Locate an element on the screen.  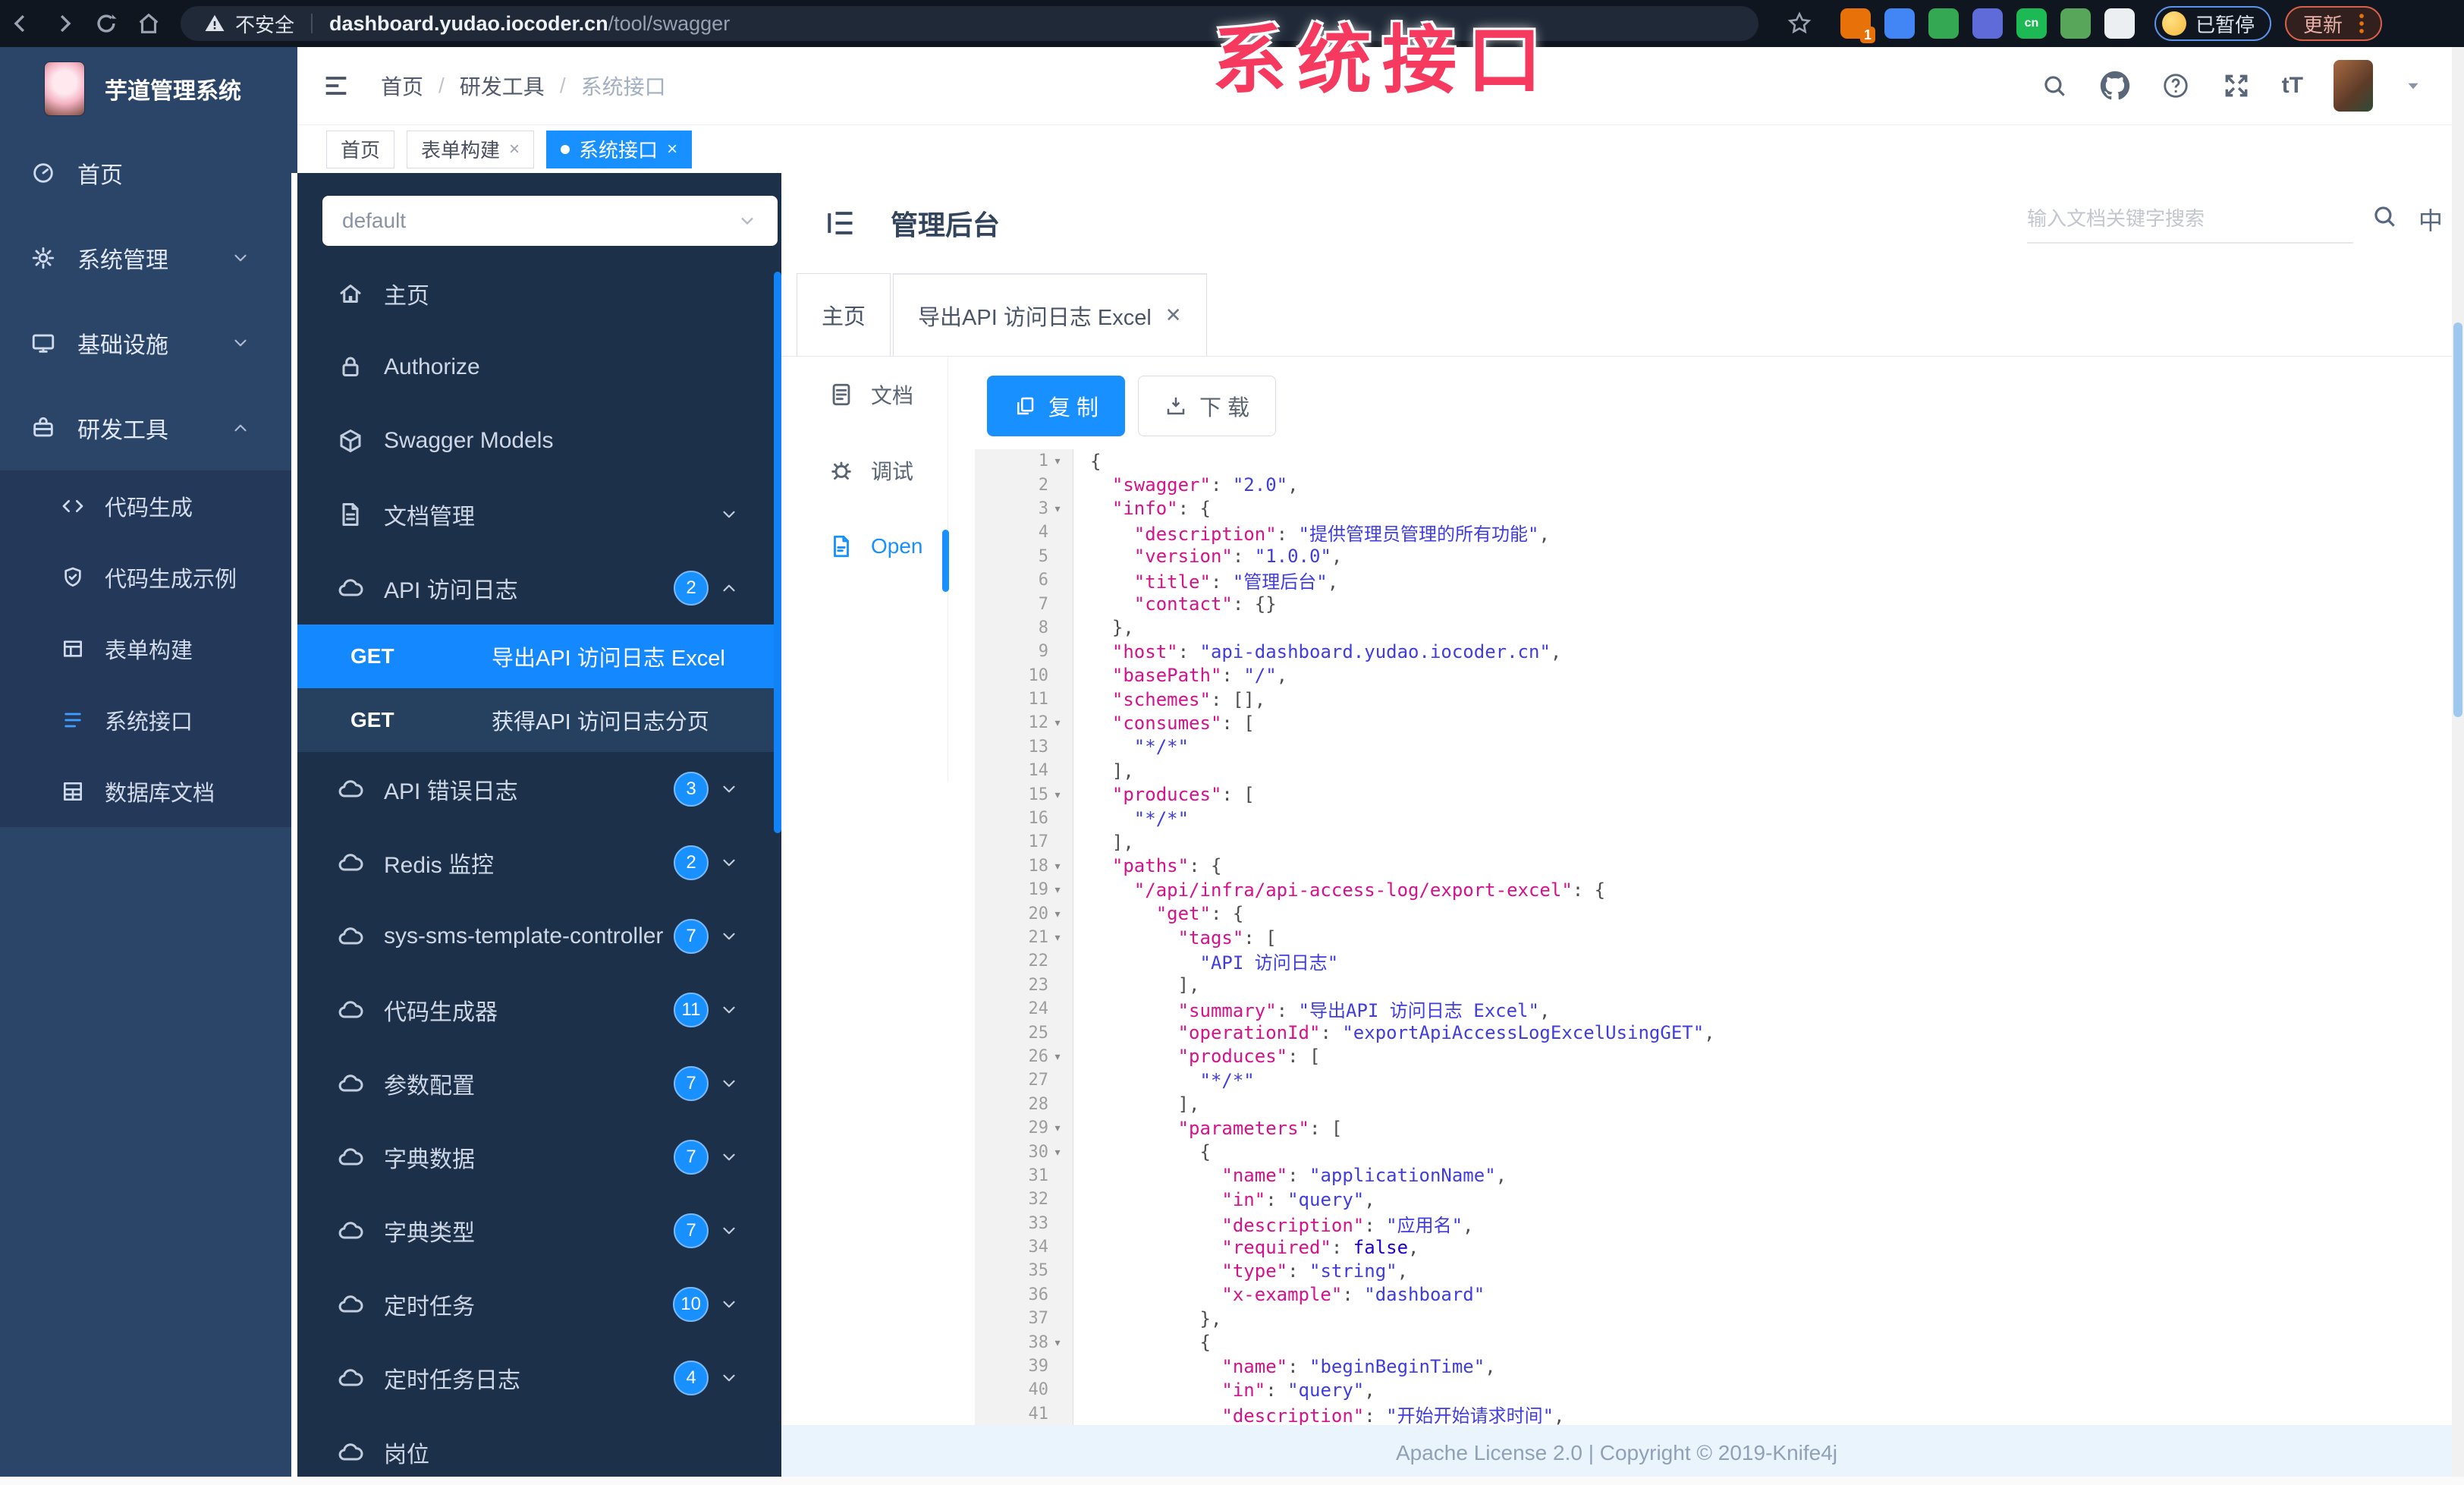
line-number: 16 is located at coordinates (1024, 818).